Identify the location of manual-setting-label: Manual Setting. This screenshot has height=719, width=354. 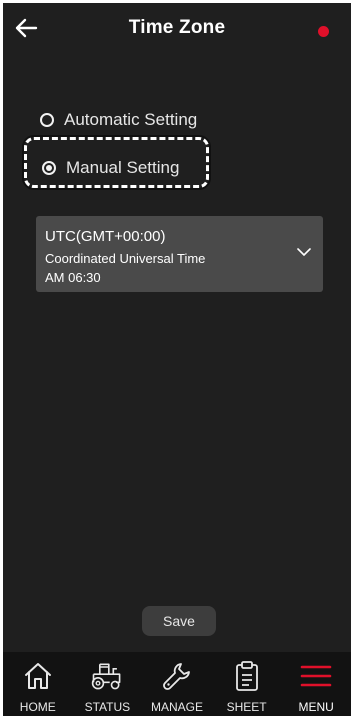
(123, 167).